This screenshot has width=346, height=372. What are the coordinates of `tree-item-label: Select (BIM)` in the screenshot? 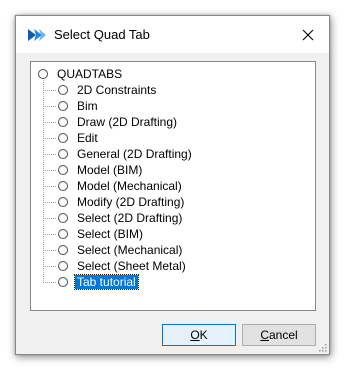 It's located at (110, 234).